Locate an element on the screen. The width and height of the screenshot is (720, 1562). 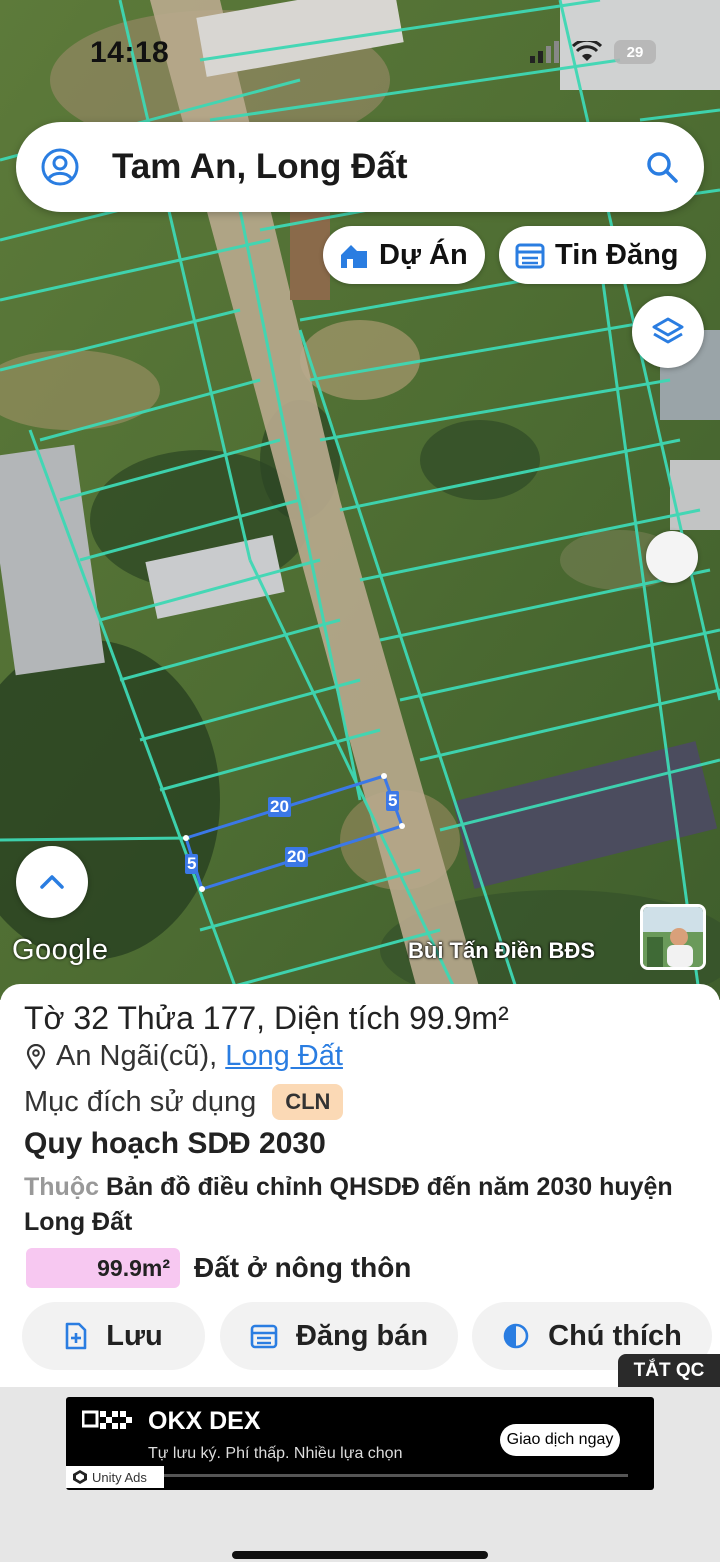
parcel-location: An Ngãi(cũ), Long Đất is located at coordinates (184, 1056).